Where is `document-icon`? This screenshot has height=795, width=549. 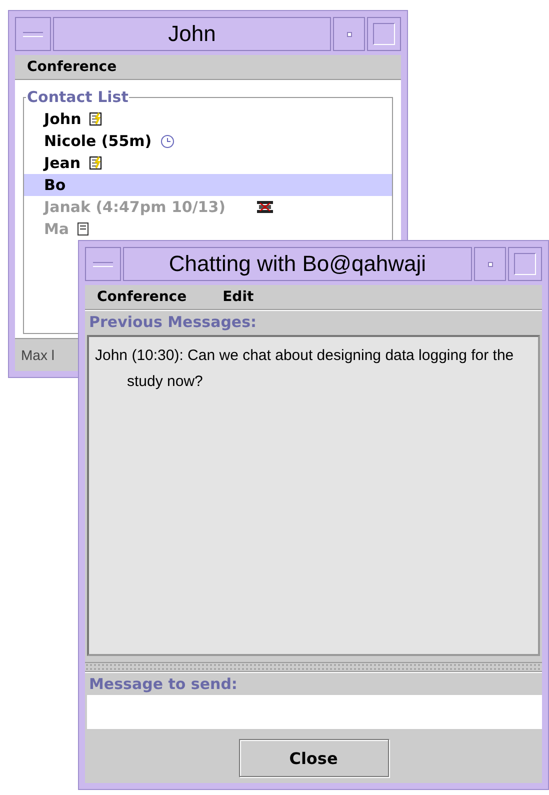 document-icon is located at coordinates (83, 229).